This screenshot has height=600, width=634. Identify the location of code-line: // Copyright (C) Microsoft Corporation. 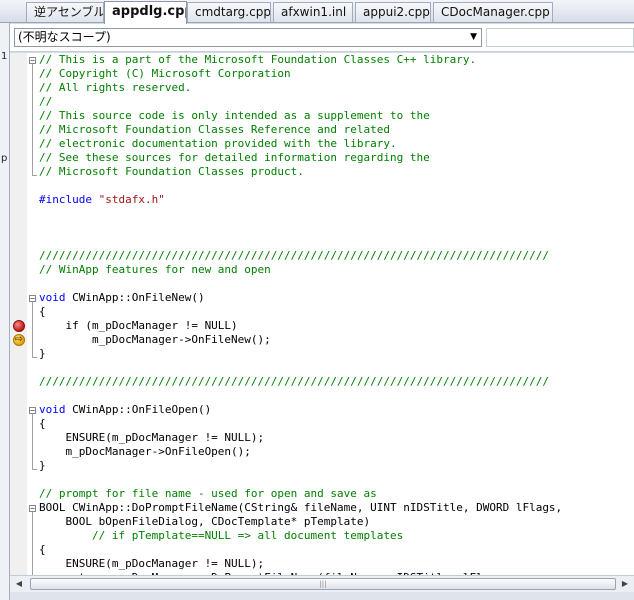
(336, 74).